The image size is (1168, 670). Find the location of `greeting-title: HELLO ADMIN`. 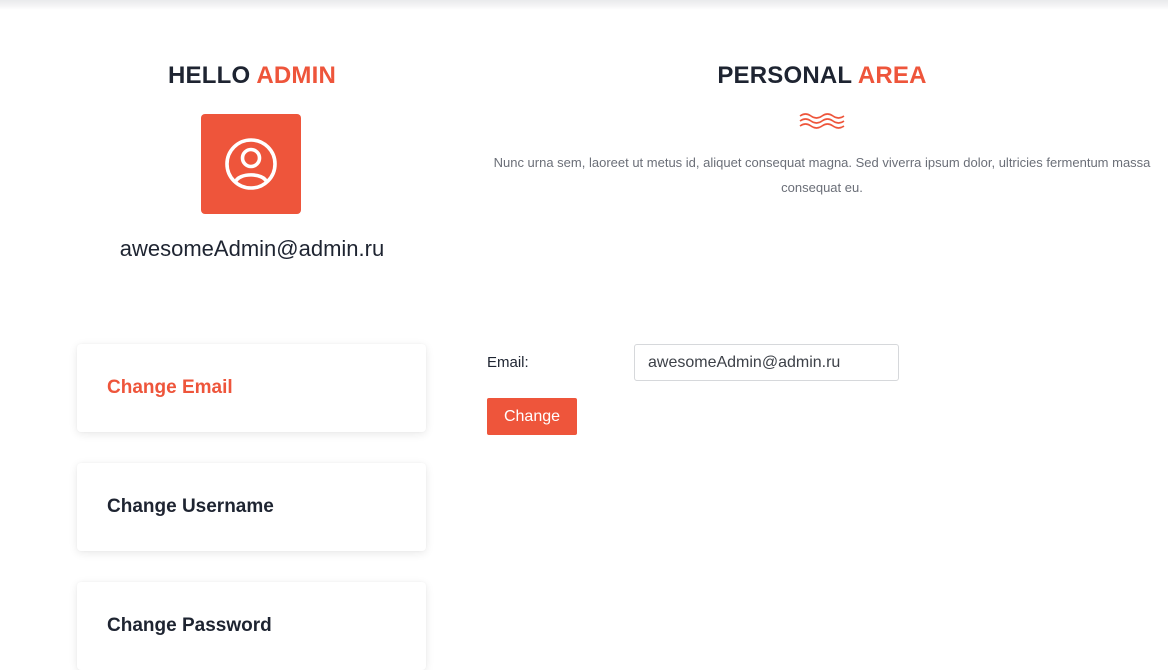

greeting-title: HELLO ADMIN is located at coordinates (252, 76).